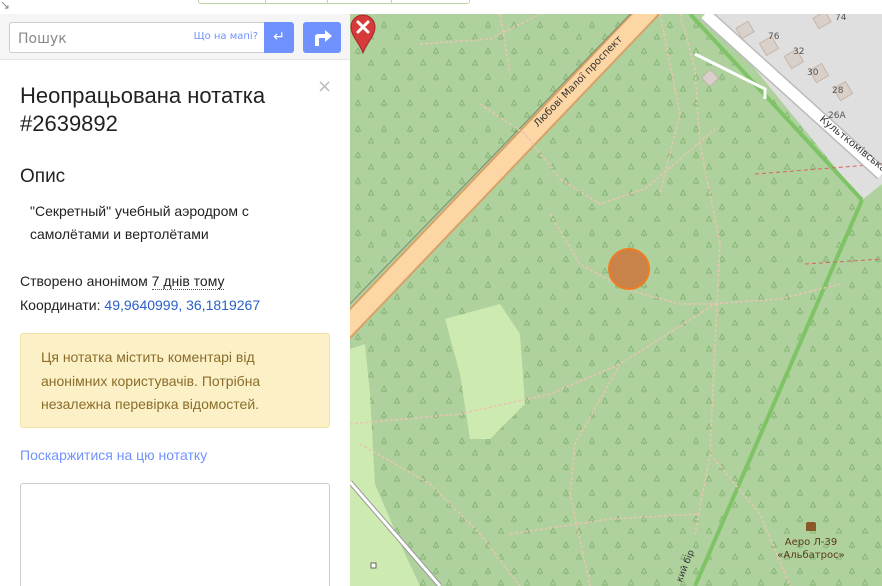  I want to click on directions-icon, so click(323, 38).